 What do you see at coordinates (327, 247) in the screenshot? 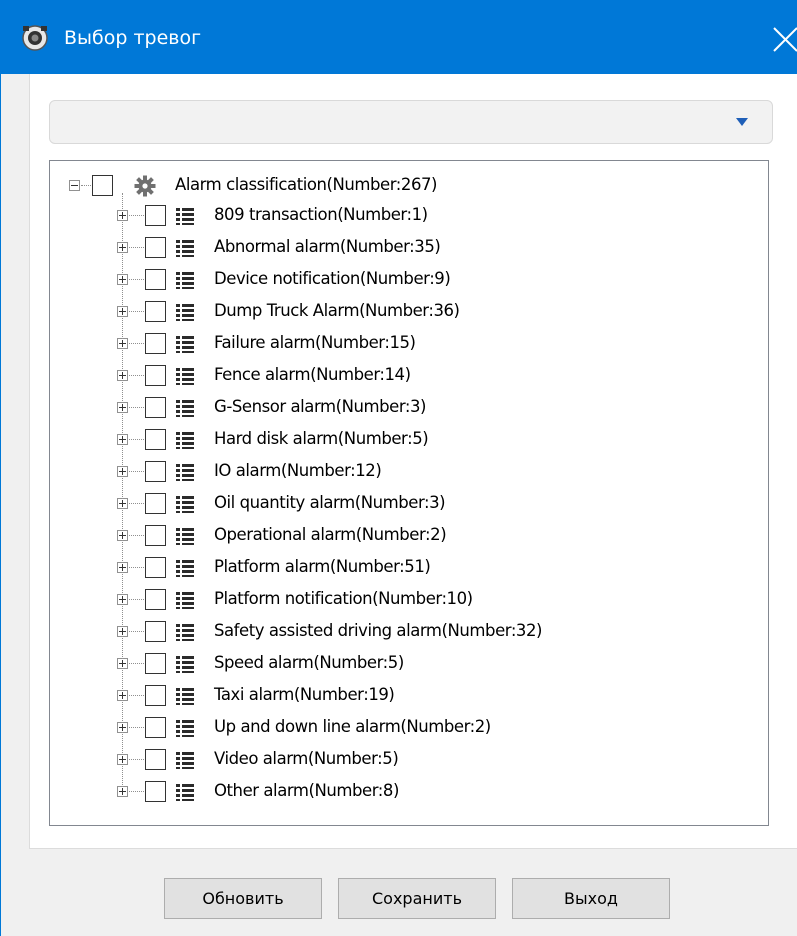
I see `tree-row-label: Abnormal alarm(Number:35)` at bounding box center [327, 247].